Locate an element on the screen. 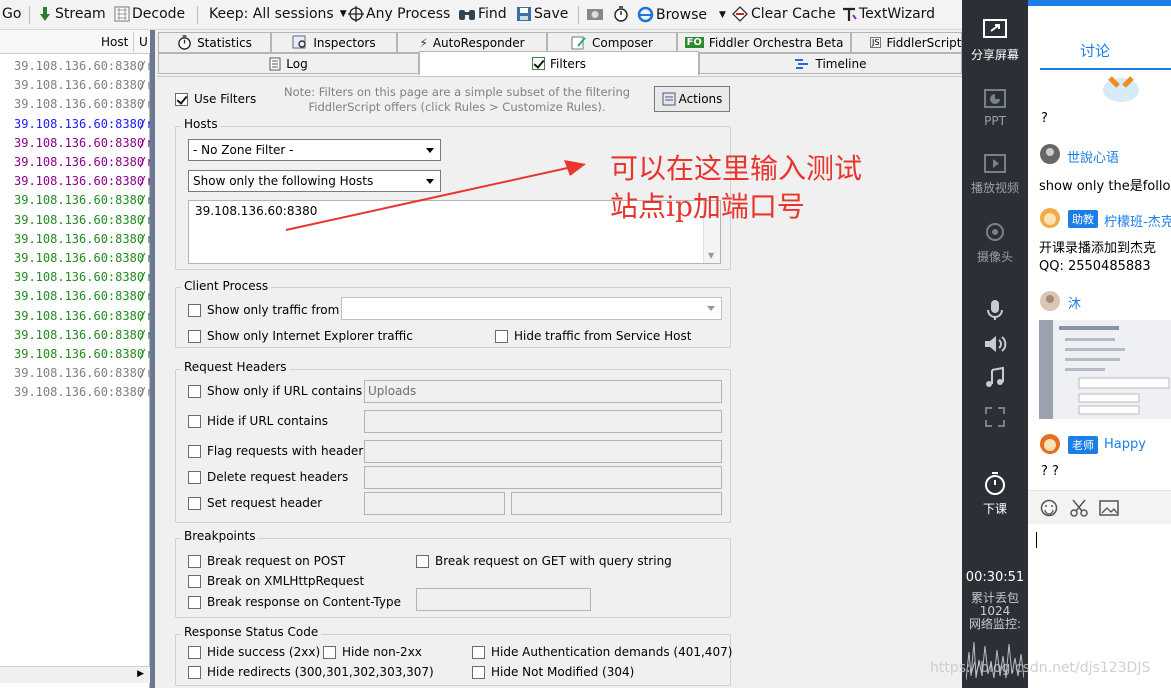  set-header-value-input is located at coordinates (616, 503).